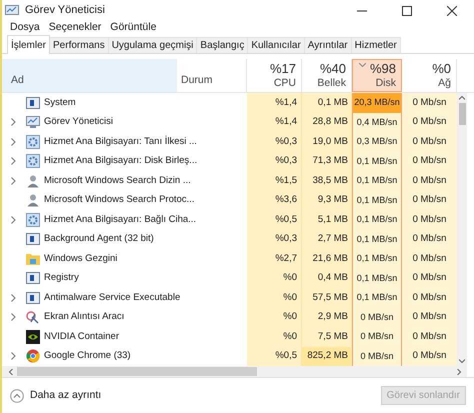  Describe the element at coordinates (56, 396) in the screenshot. I see `fewer-details-toggle: Daha az ayrıntı` at that location.